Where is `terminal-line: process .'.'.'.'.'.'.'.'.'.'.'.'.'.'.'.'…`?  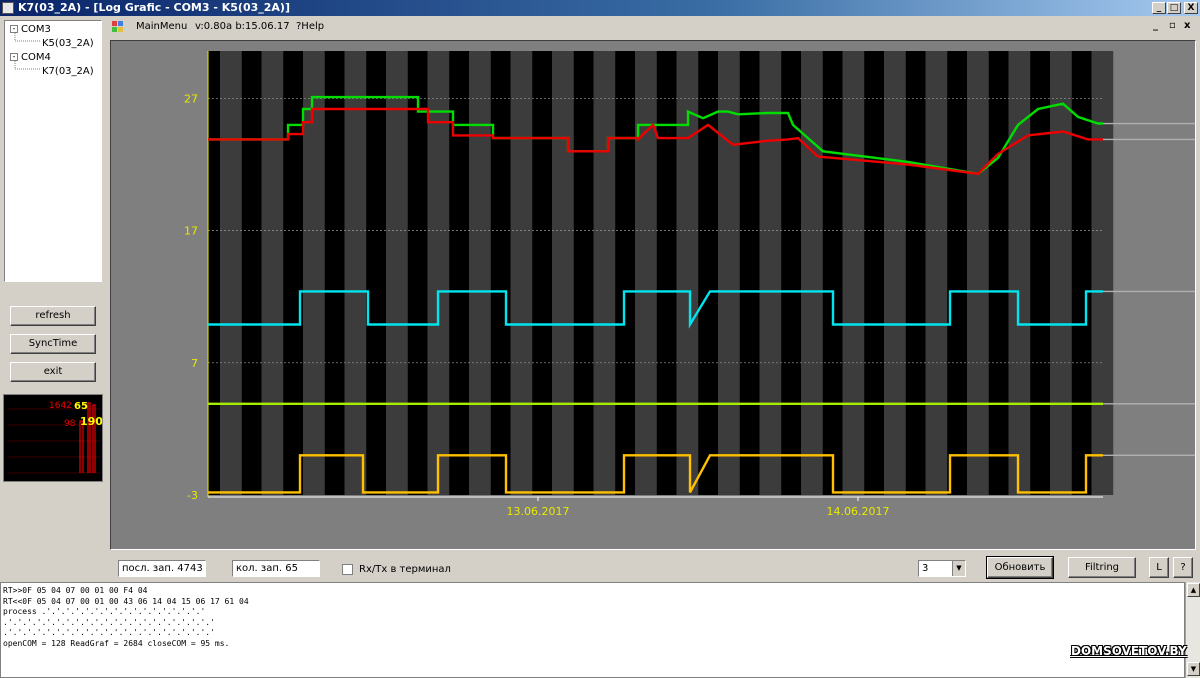
terminal-line: process .'.'.'.'.'.'.'.'.'.'.'.'.'.'.'.'… is located at coordinates (104, 611).